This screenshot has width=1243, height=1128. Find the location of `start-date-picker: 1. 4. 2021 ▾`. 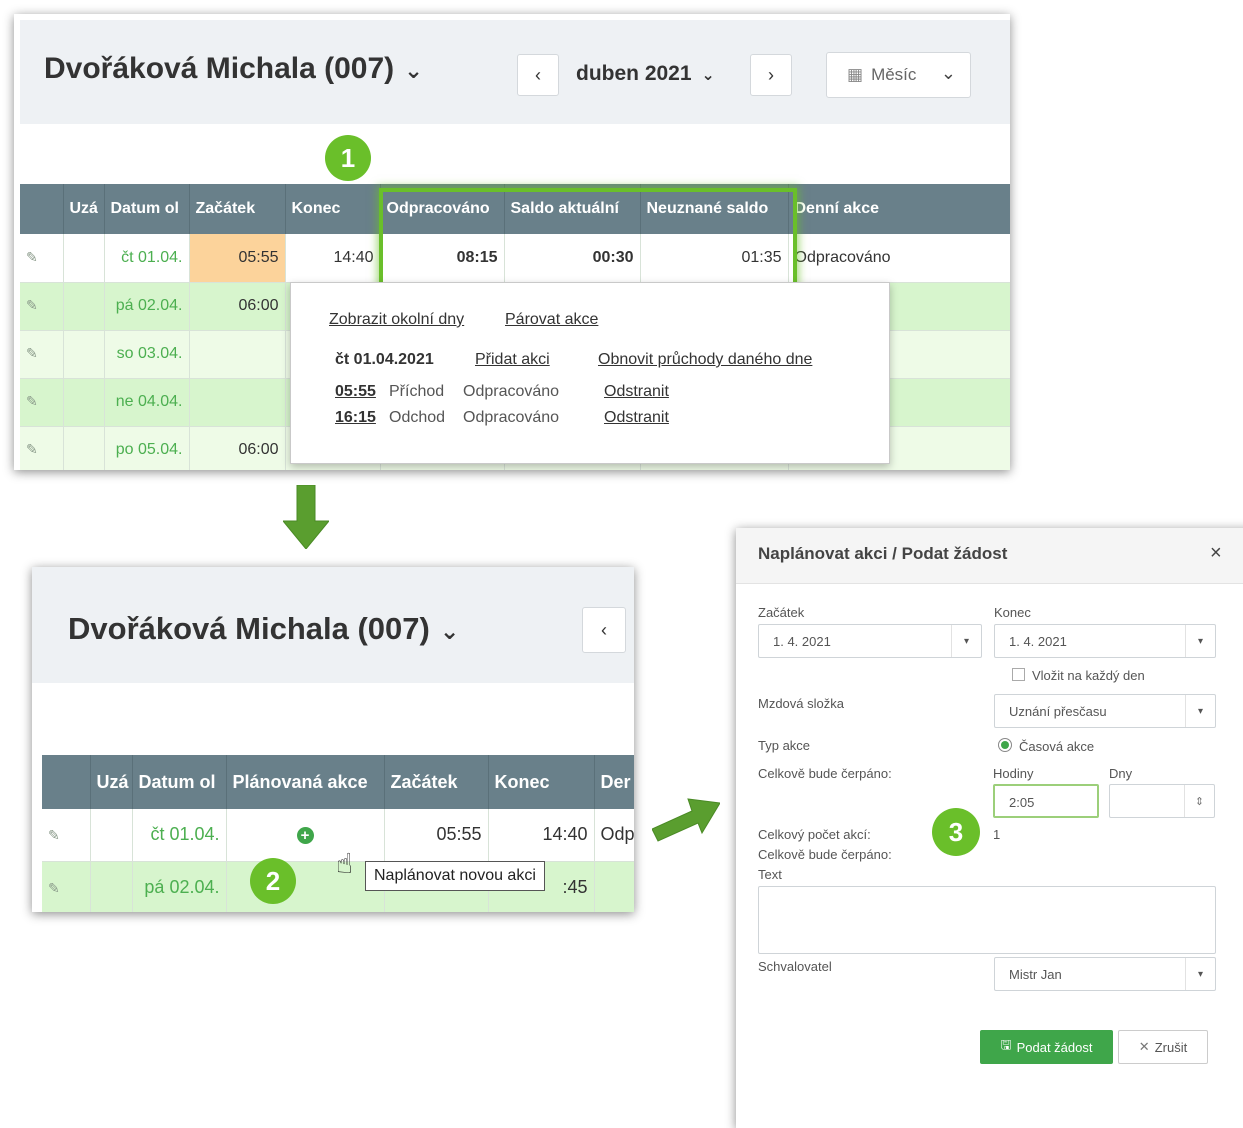

start-date-picker: 1. 4. 2021 ▾ is located at coordinates (870, 641).